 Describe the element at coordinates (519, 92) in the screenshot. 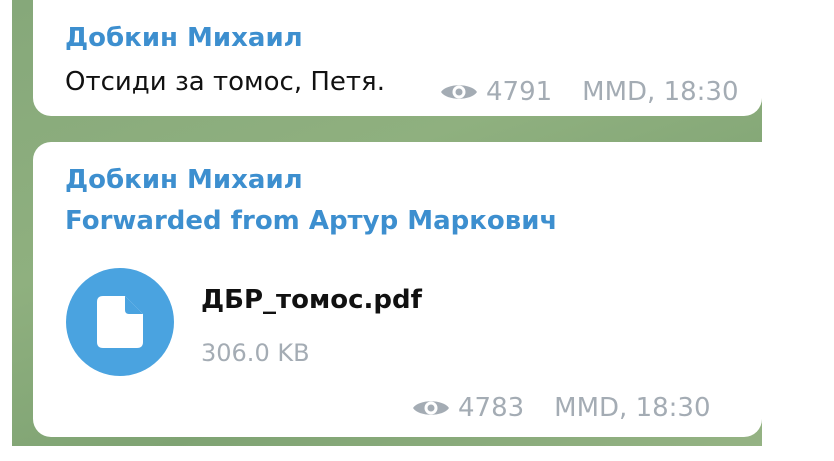

I see `view-count: 4791` at that location.